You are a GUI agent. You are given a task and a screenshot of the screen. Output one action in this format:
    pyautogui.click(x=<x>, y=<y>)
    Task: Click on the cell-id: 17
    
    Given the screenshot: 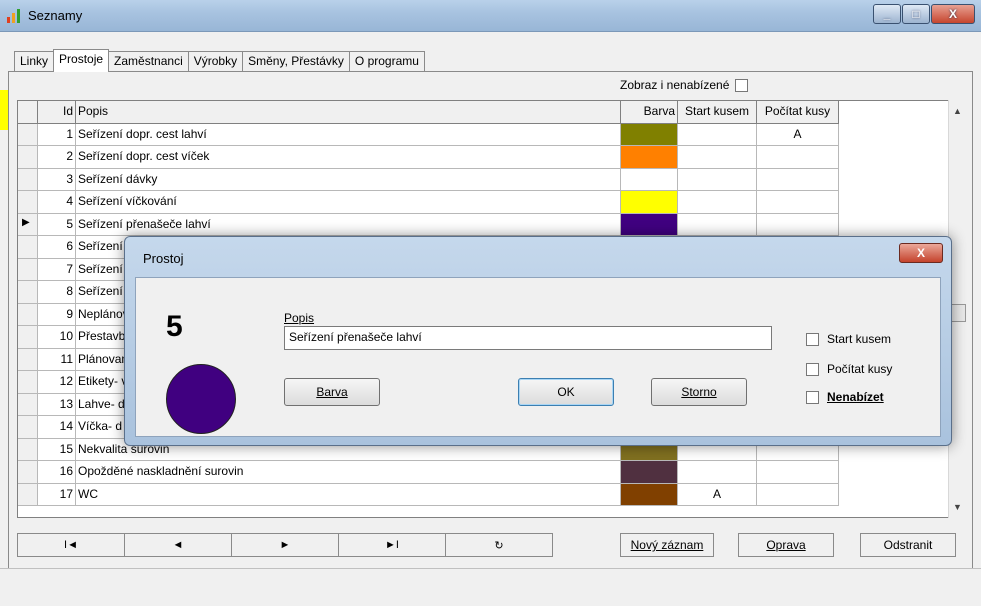 What is the action you would take?
    pyautogui.click(x=57, y=494)
    